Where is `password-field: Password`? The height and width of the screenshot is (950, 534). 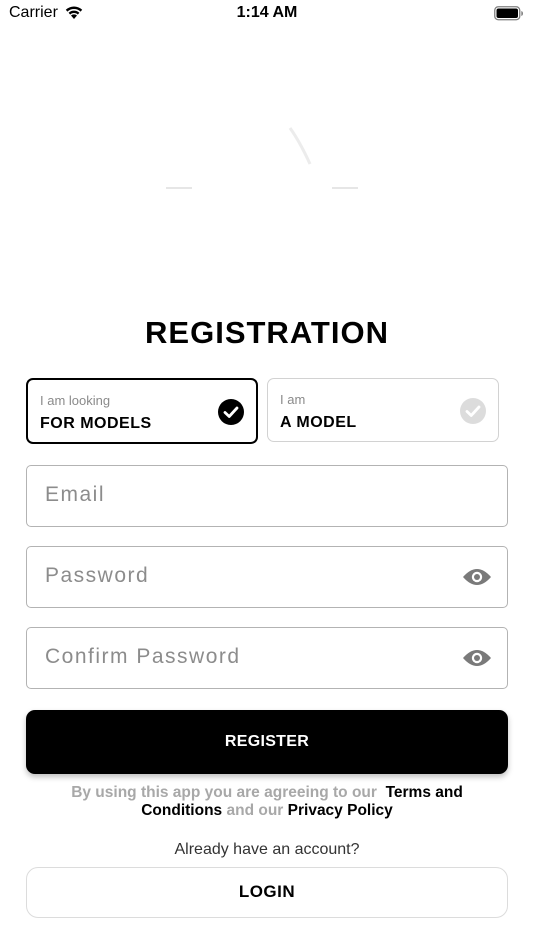
password-field: Password is located at coordinates (267, 577).